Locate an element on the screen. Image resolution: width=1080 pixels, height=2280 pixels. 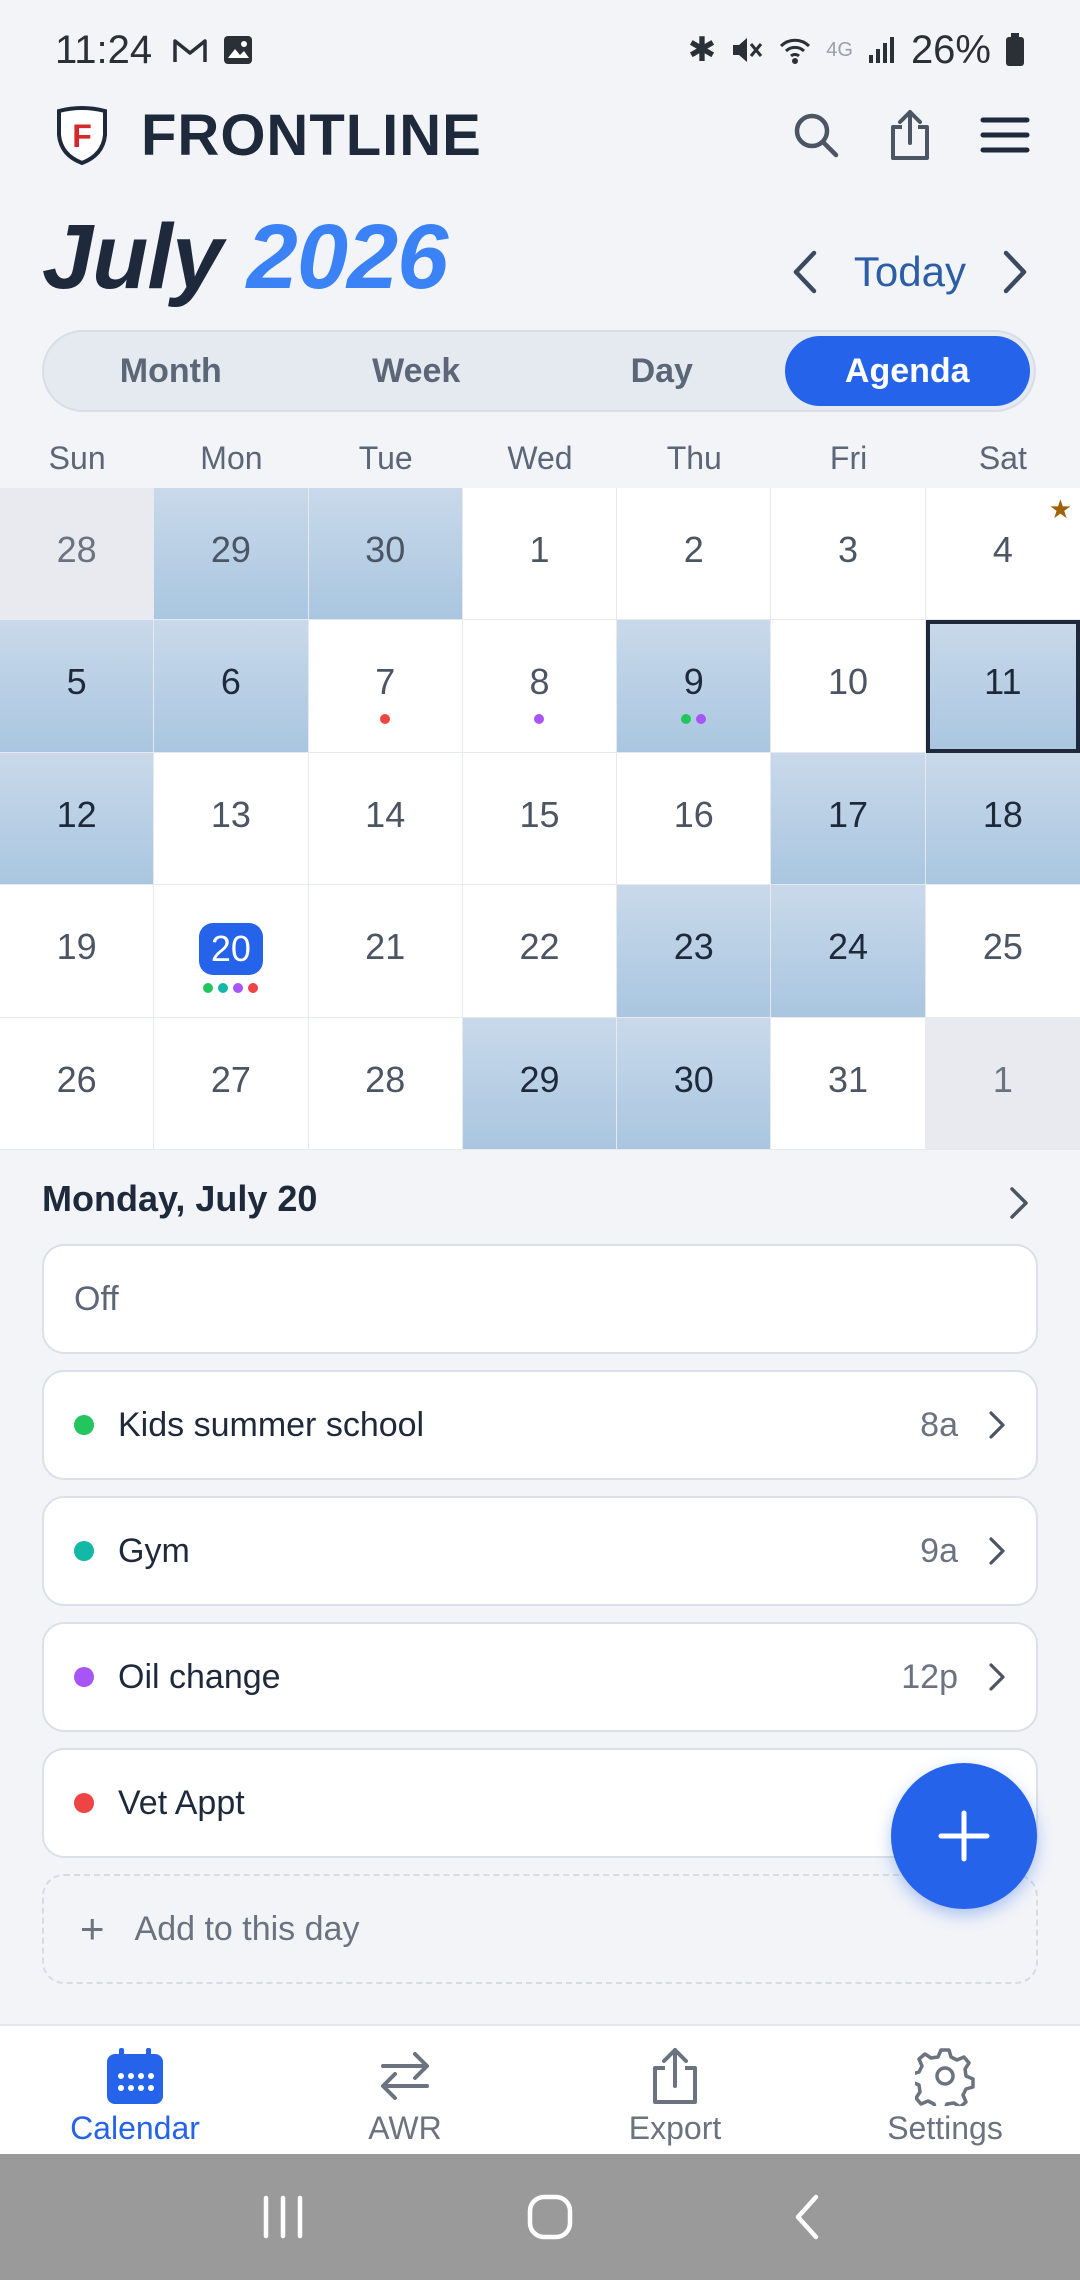
calendar-day-cell: 19 is located at coordinates (77, 951).